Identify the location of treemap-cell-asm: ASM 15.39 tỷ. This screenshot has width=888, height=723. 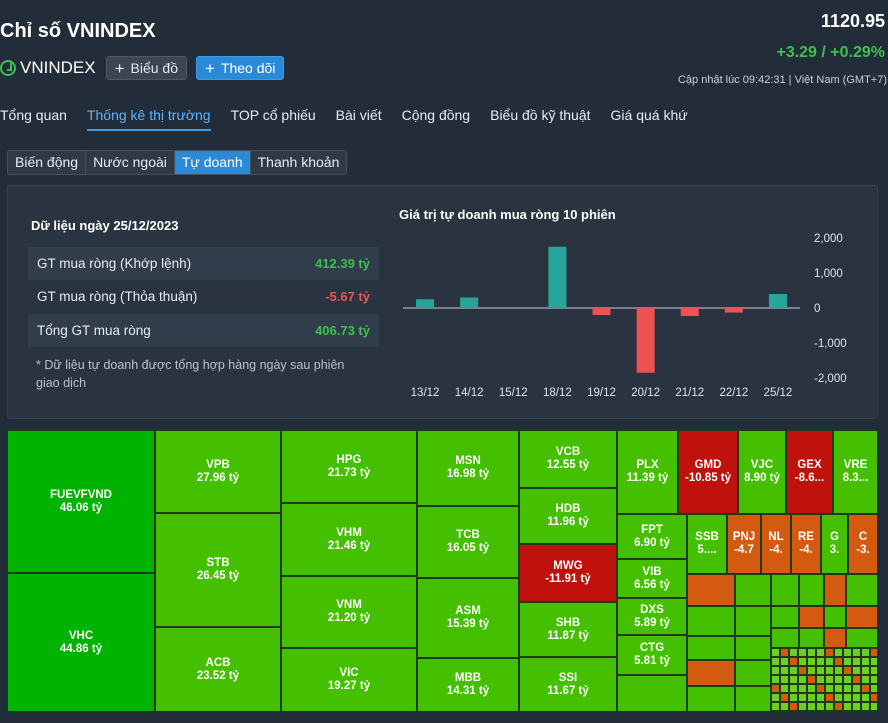
(468, 618).